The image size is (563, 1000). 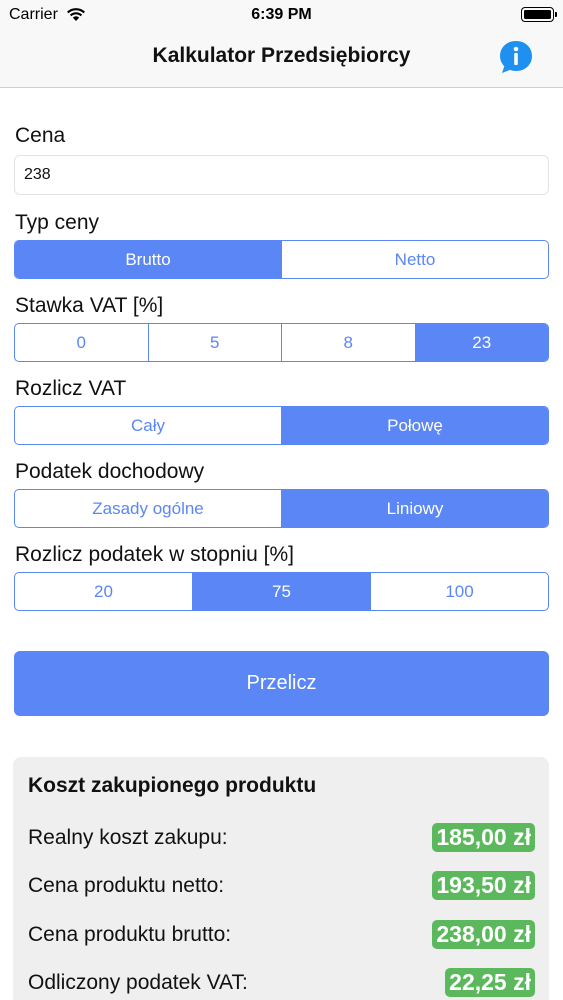 I want to click on segment-vat-5: 5, so click(x=214, y=342).